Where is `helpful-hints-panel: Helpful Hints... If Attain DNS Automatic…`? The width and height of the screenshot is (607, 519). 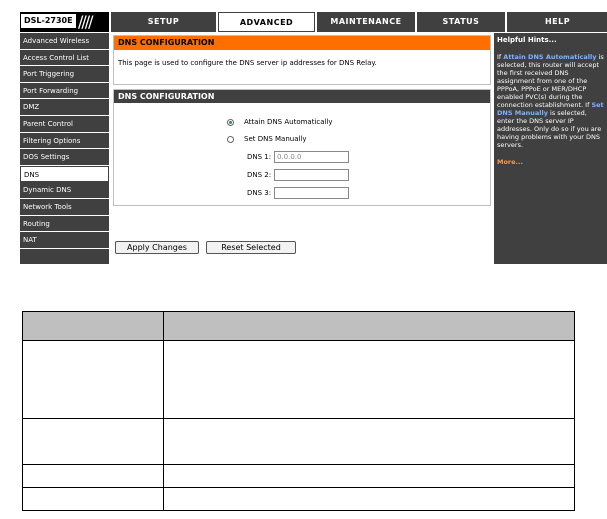 helpful-hints-panel: Helpful Hints... If Attain DNS Automatic… is located at coordinates (550, 148).